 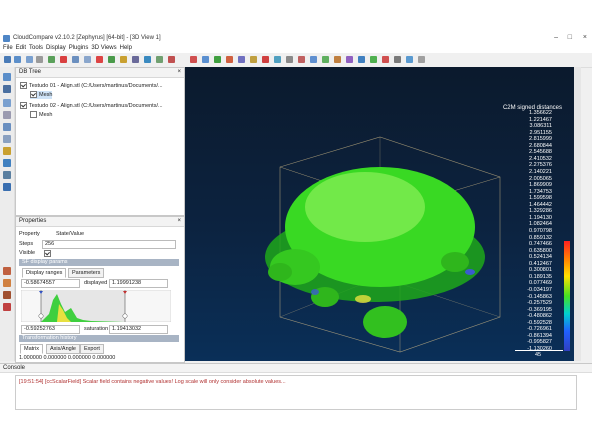 I want to click on menu-edit: Edit, so click(x=21, y=48).